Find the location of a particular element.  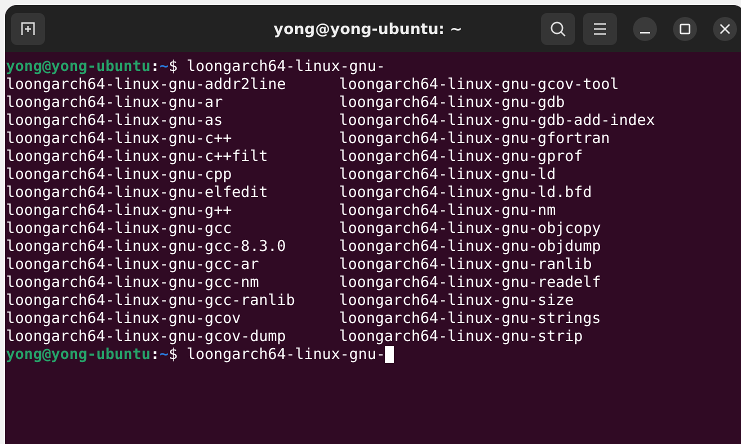

window-title: yong@yong-ubuntu: ~ is located at coordinates (368, 29).